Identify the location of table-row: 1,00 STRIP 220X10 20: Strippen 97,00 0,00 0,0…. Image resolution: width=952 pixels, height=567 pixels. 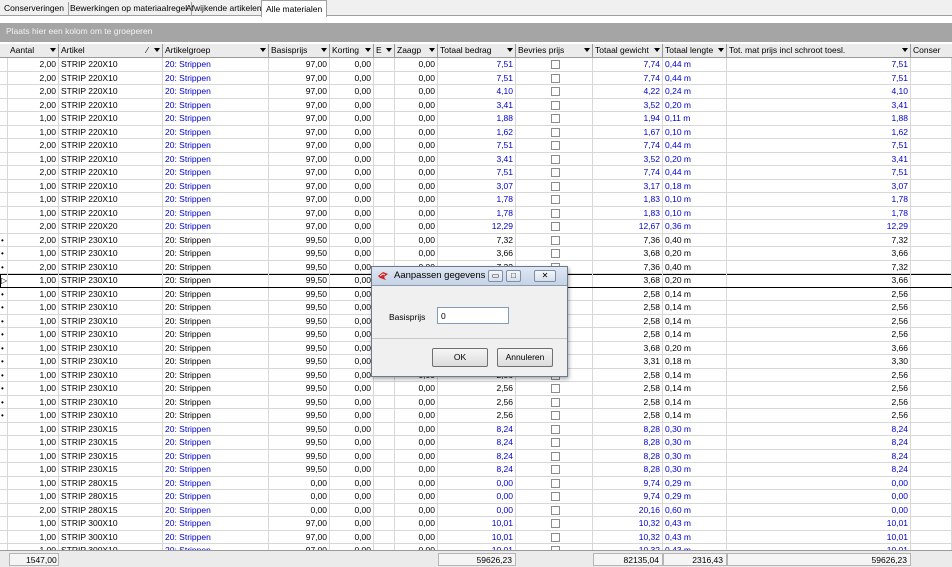
(476, 213).